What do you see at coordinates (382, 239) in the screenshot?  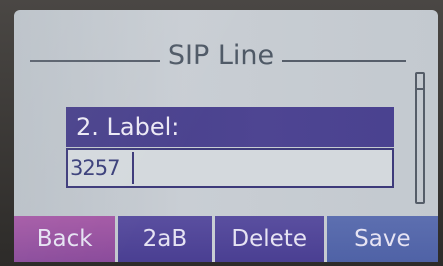 I see `save-button: Save` at bounding box center [382, 239].